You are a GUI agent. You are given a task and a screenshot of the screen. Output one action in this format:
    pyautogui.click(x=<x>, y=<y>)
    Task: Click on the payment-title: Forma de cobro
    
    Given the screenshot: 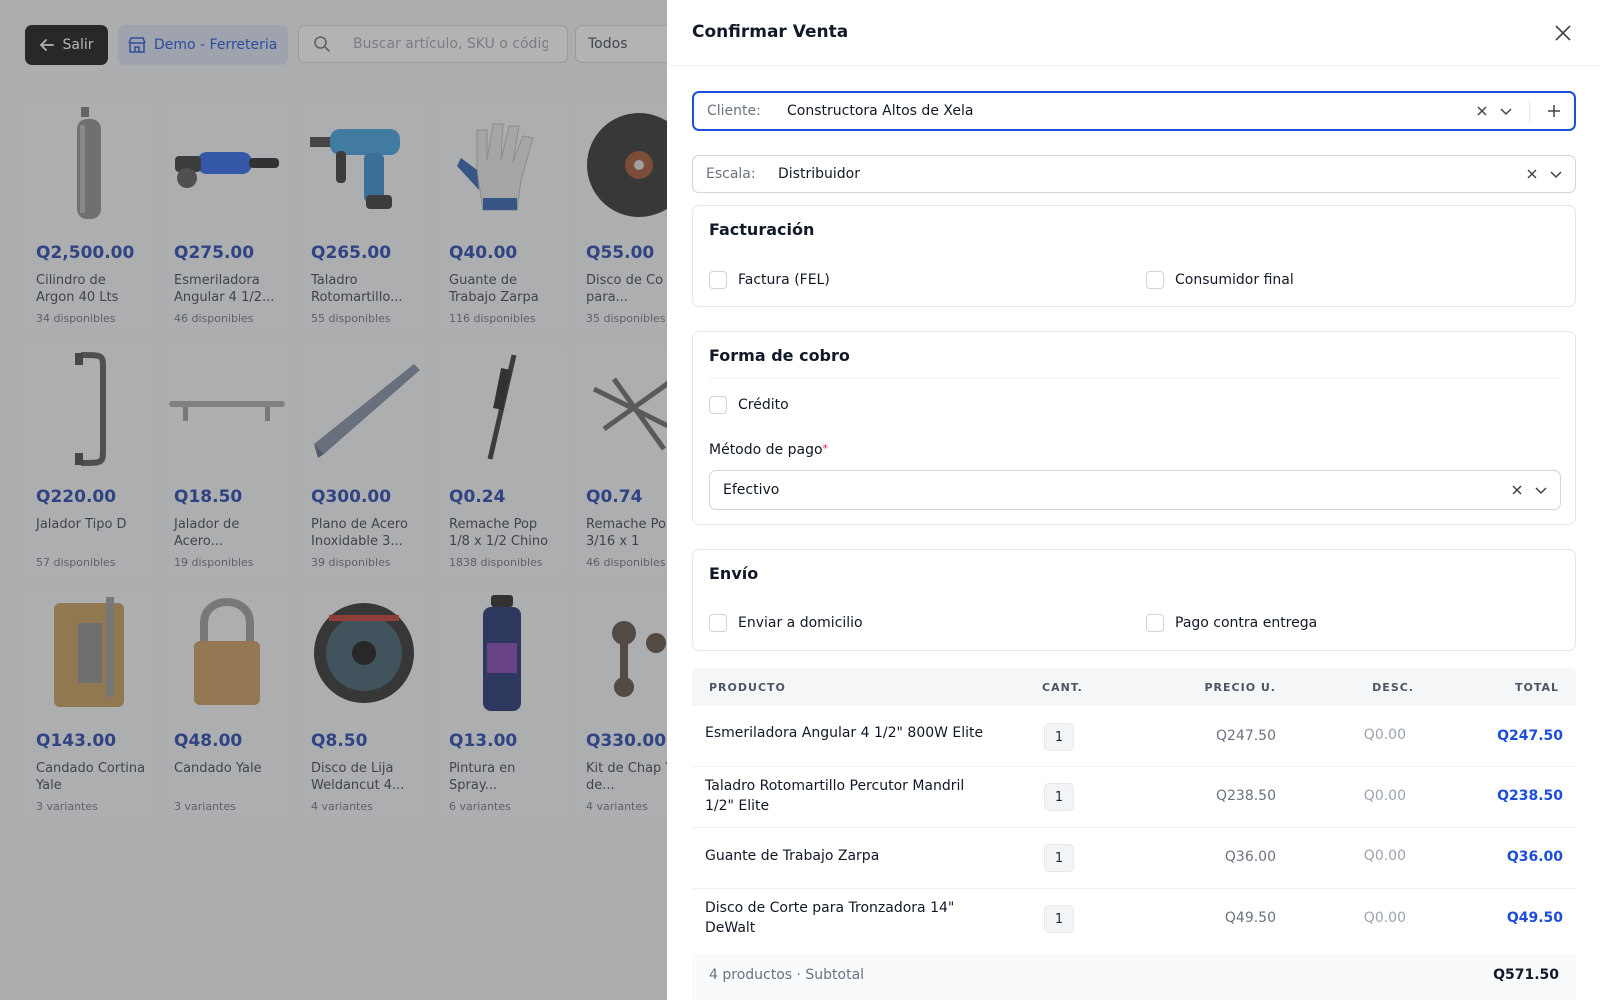 What is the action you would take?
    pyautogui.click(x=779, y=355)
    